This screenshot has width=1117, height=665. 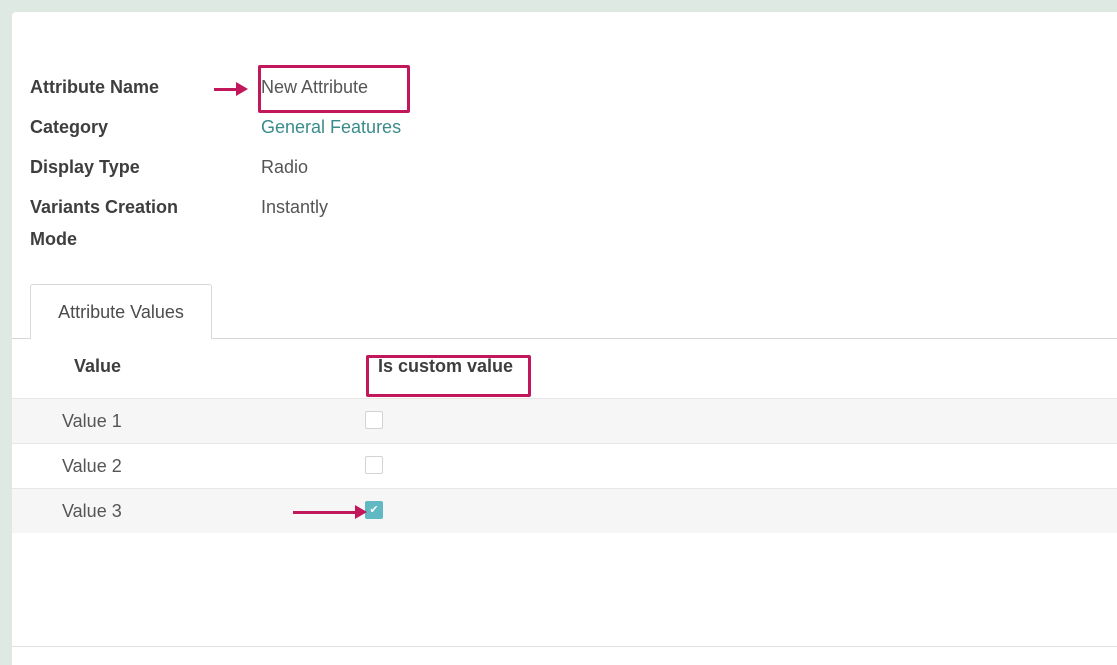 I want to click on check-icon: ✔, so click(x=374, y=510).